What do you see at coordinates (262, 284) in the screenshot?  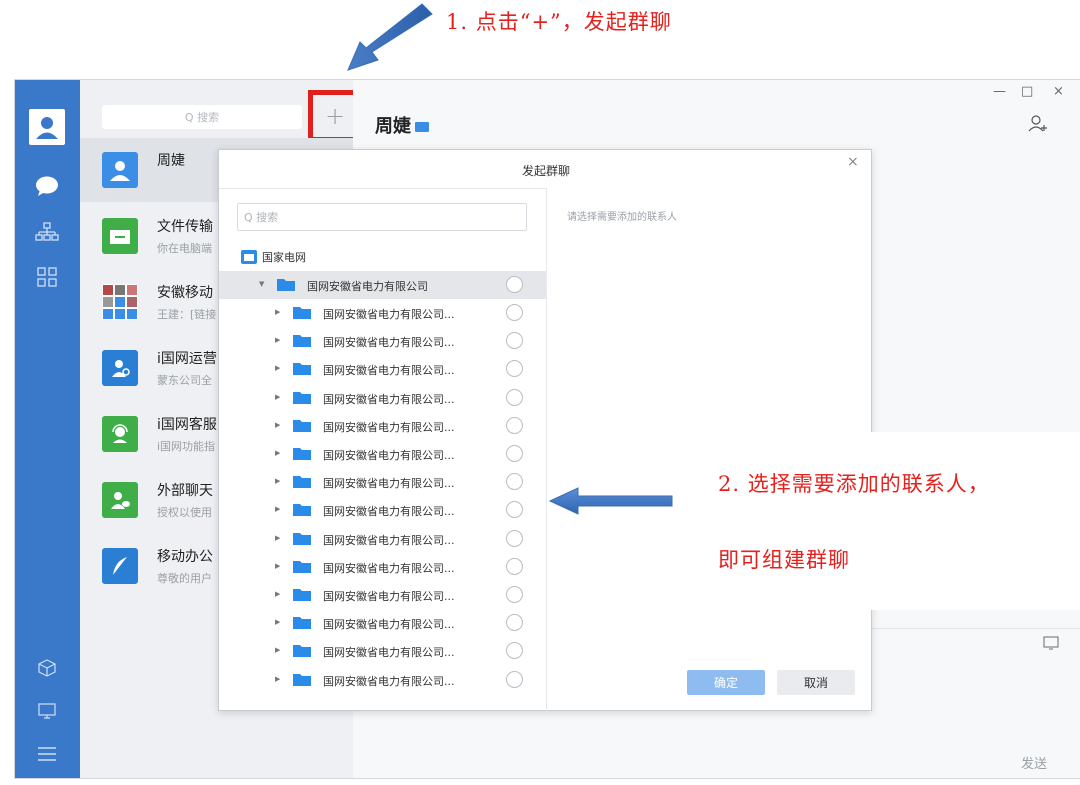 I see `caret-down-icon: ▼` at bounding box center [262, 284].